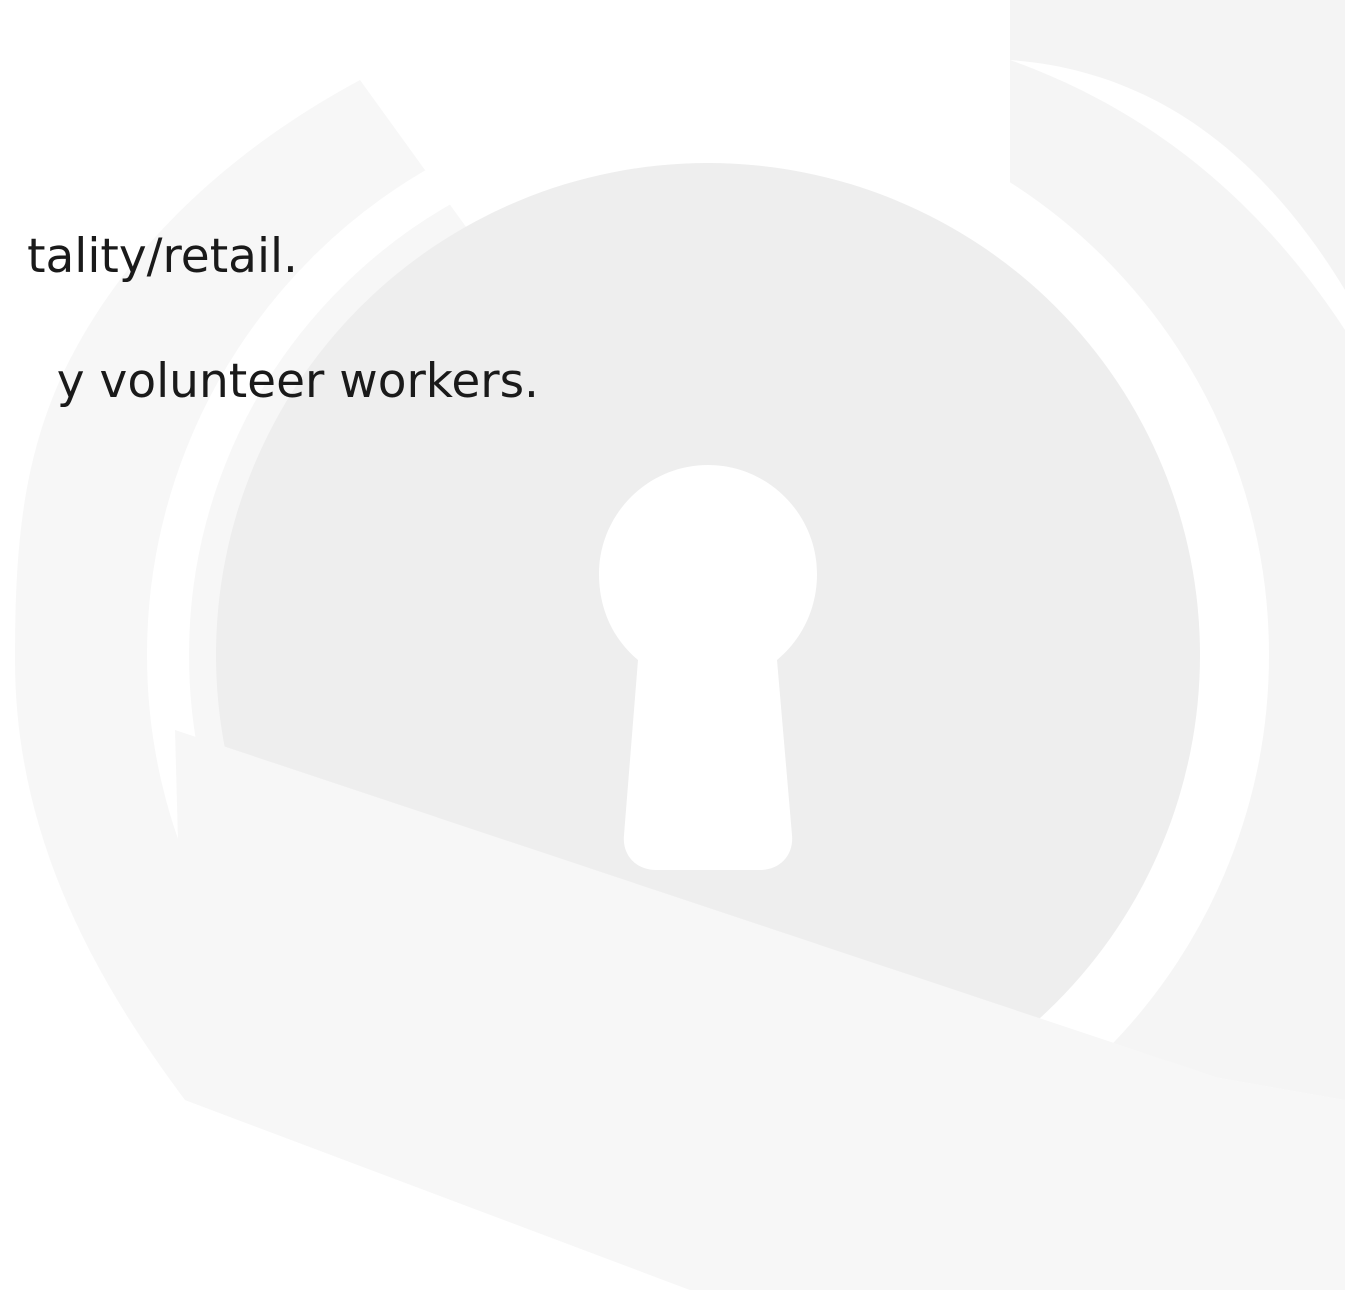  What do you see at coordinates (297, 381) in the screenshot?
I see `body-text-line-2: y volunteer workers.` at bounding box center [297, 381].